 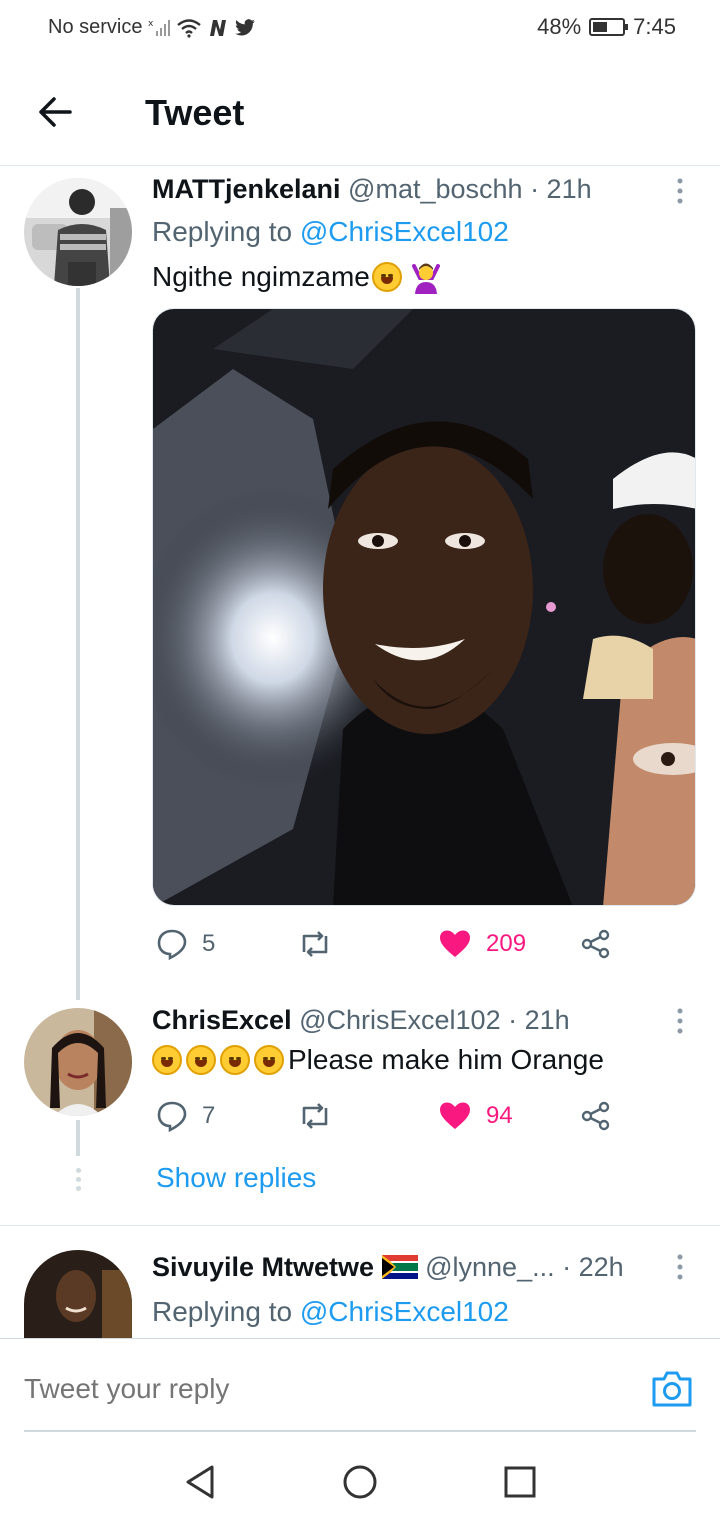 What do you see at coordinates (559, 26) in the screenshot?
I see `battery-percent: 48%` at bounding box center [559, 26].